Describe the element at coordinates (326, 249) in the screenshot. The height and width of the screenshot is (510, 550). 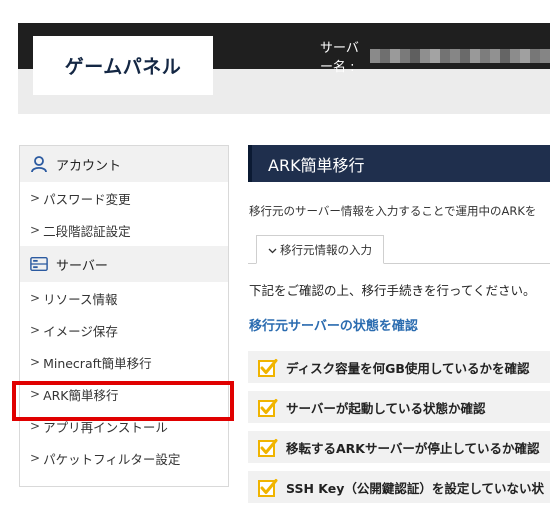
I see `tab-label: 移行元情報の入力` at that location.